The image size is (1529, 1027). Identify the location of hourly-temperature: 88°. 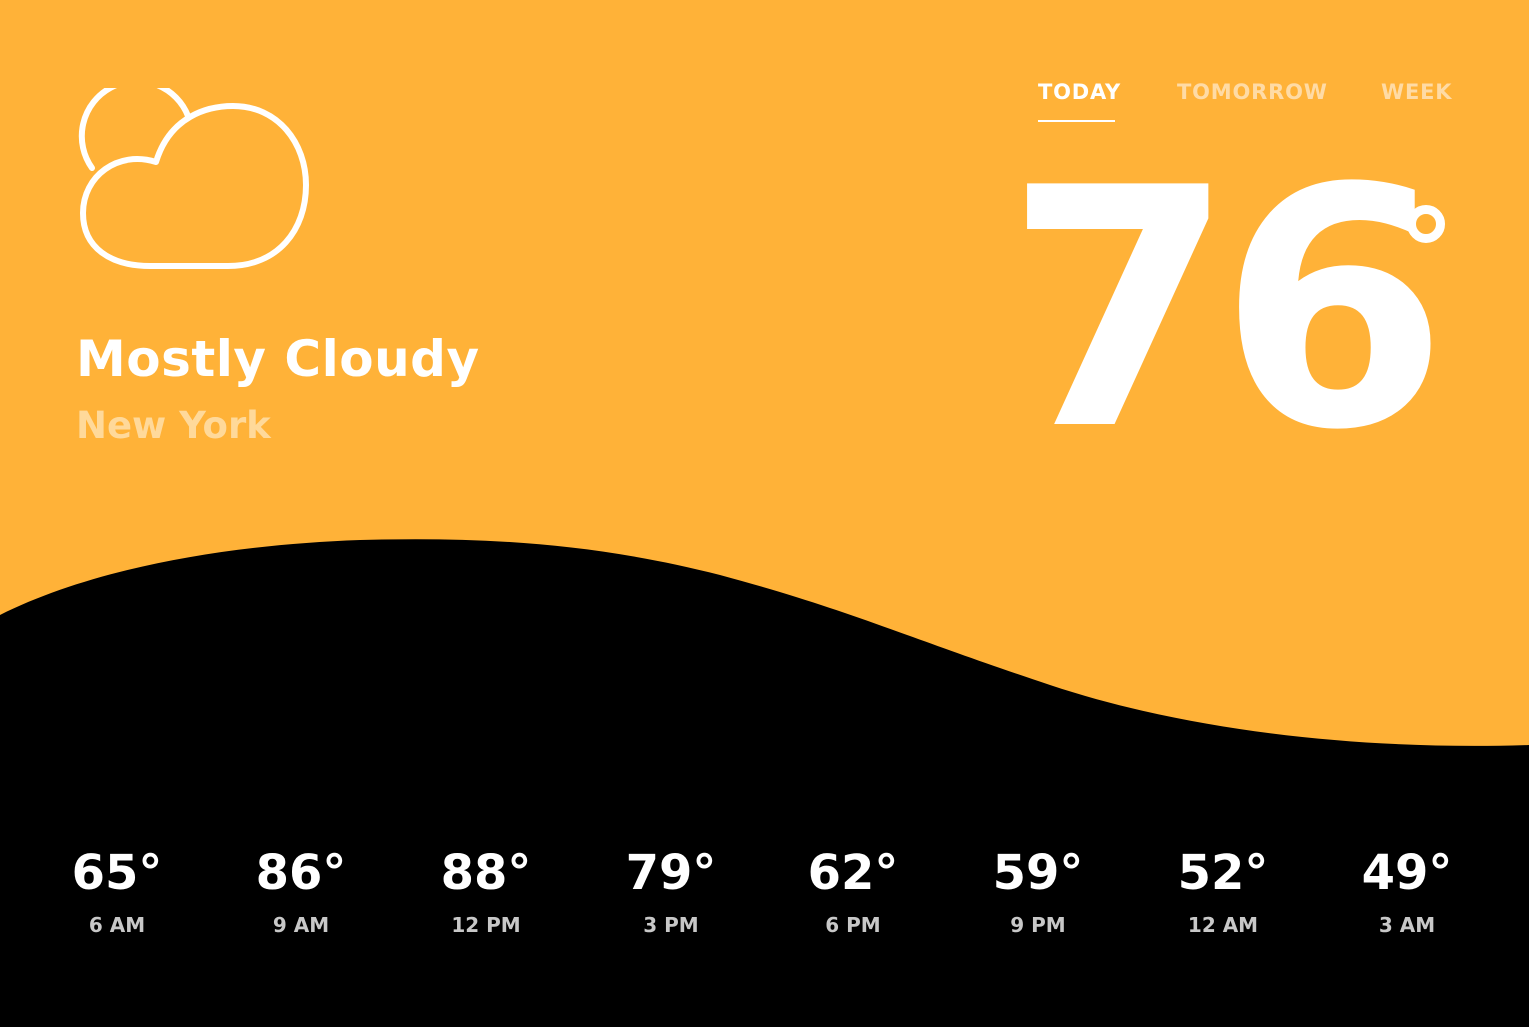
(486, 873).